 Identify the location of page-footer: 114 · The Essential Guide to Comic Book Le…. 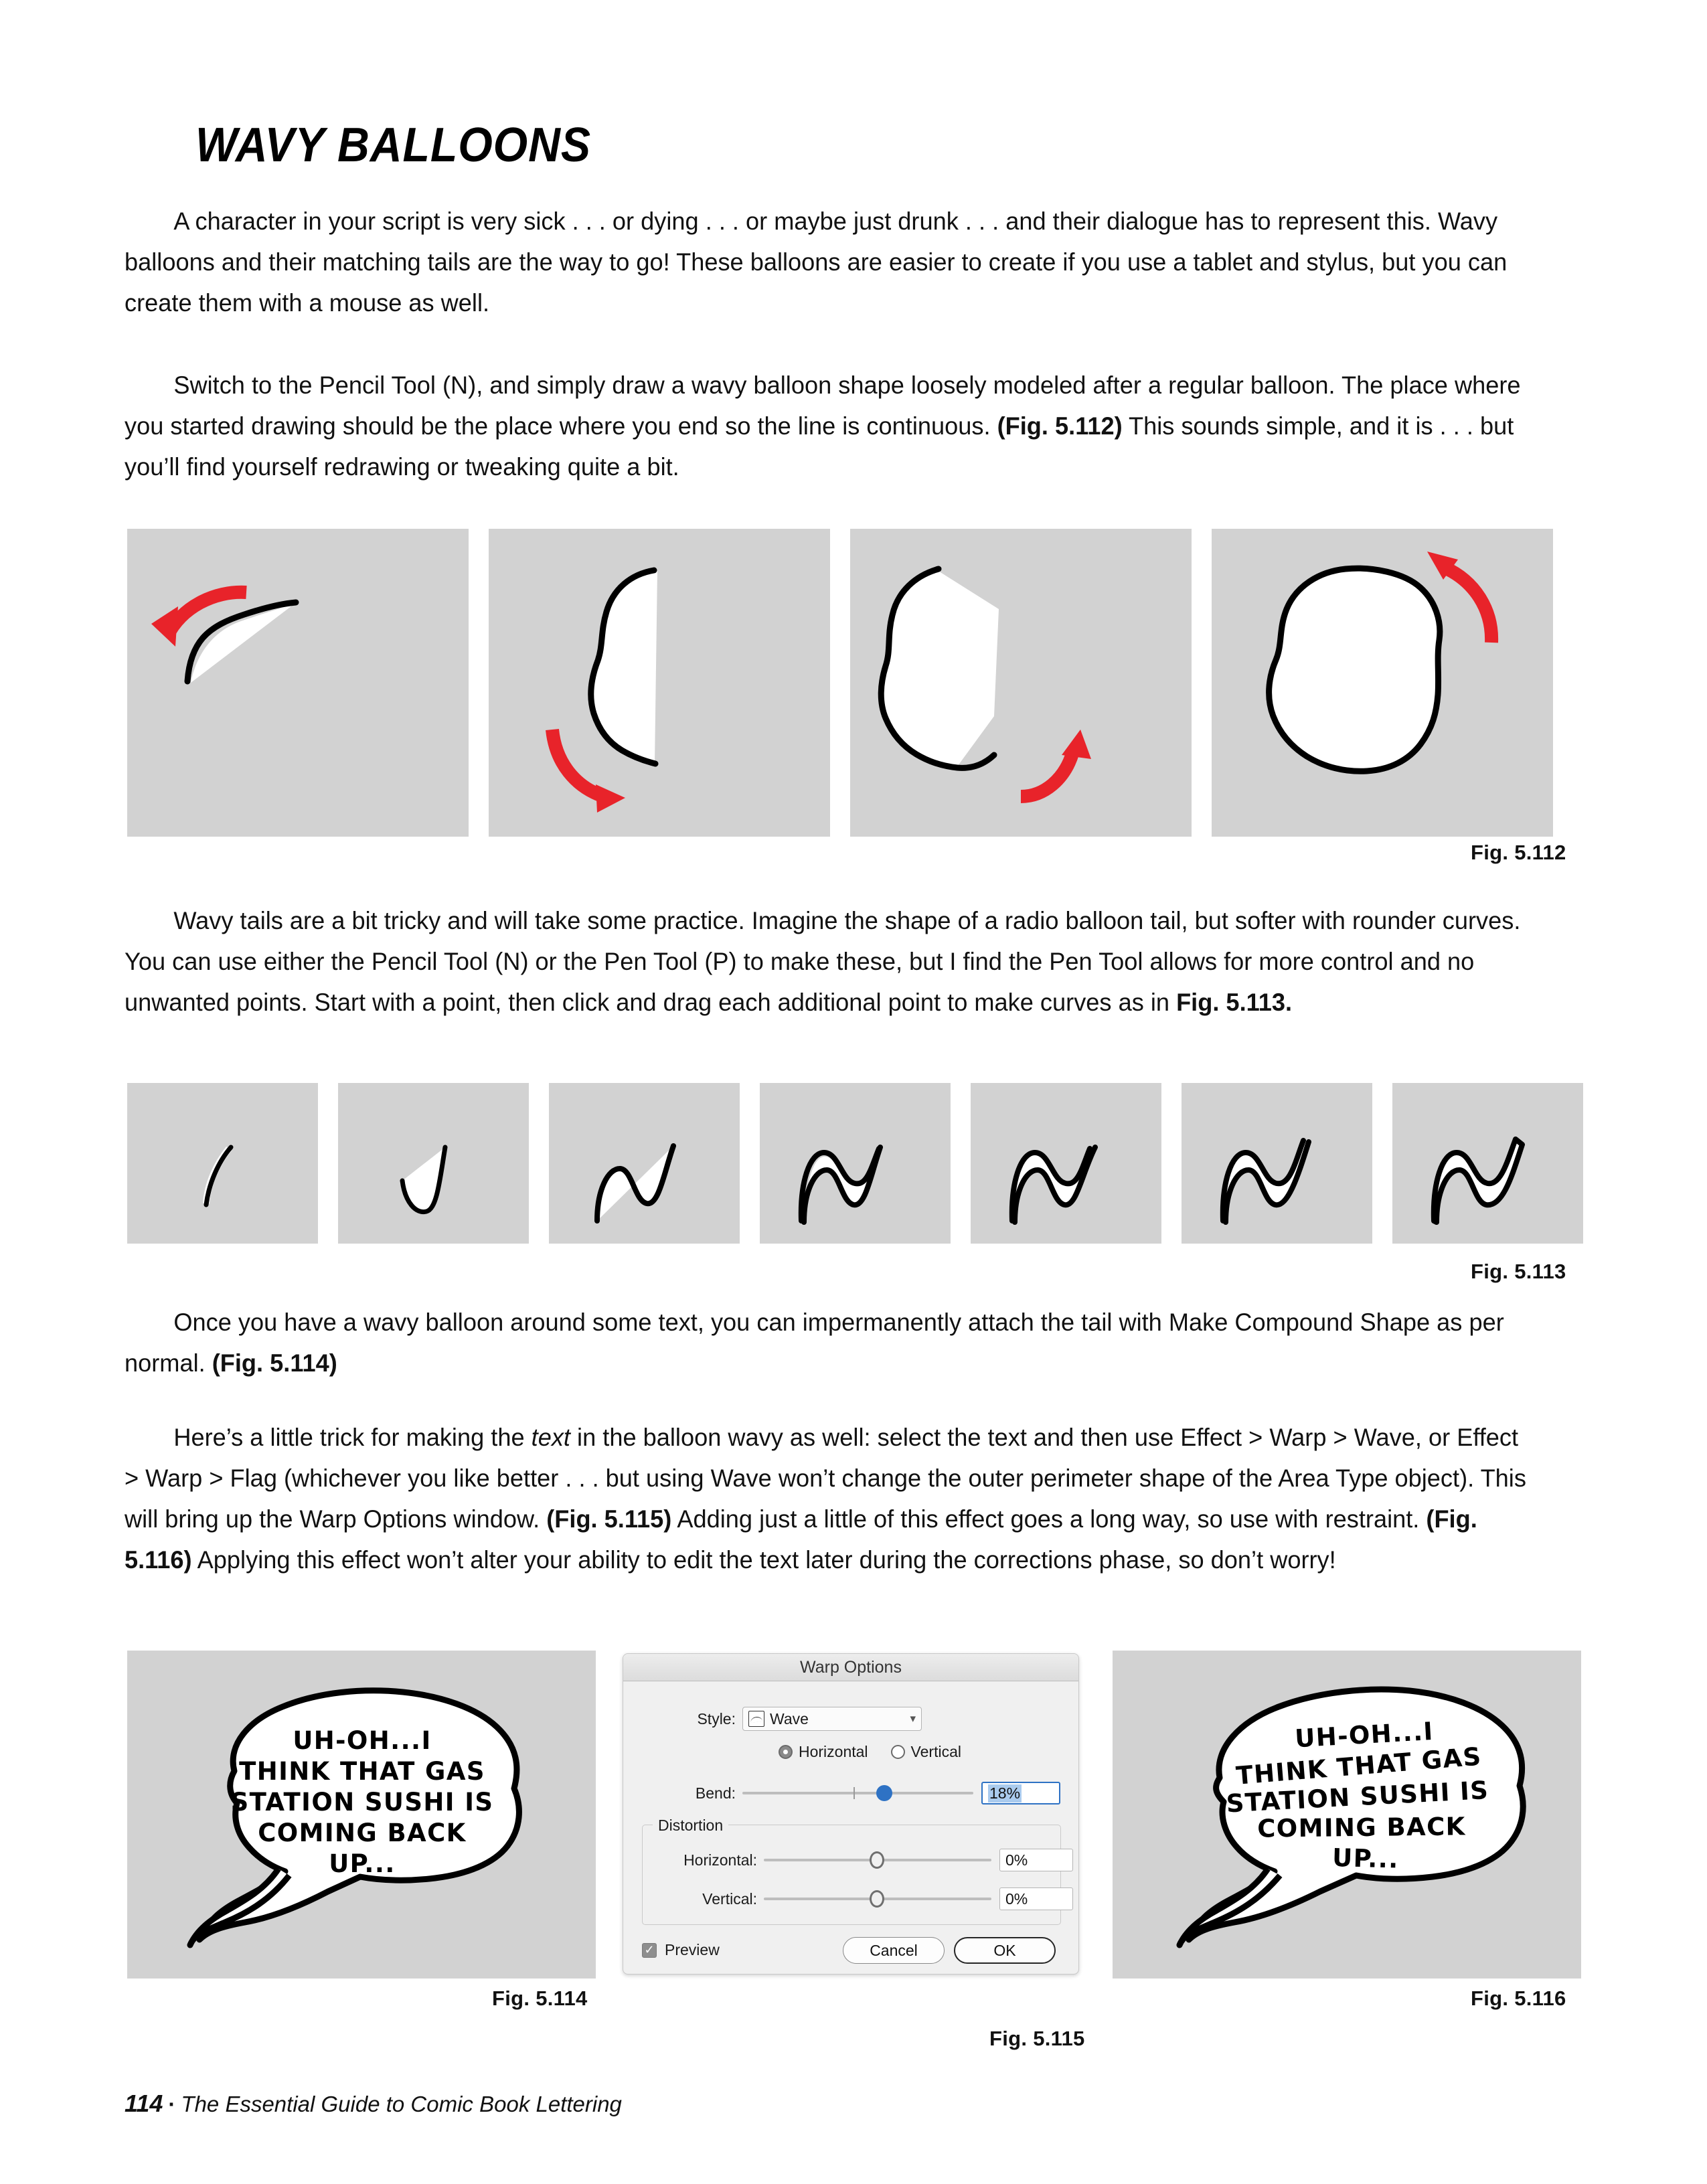
(374, 2104).